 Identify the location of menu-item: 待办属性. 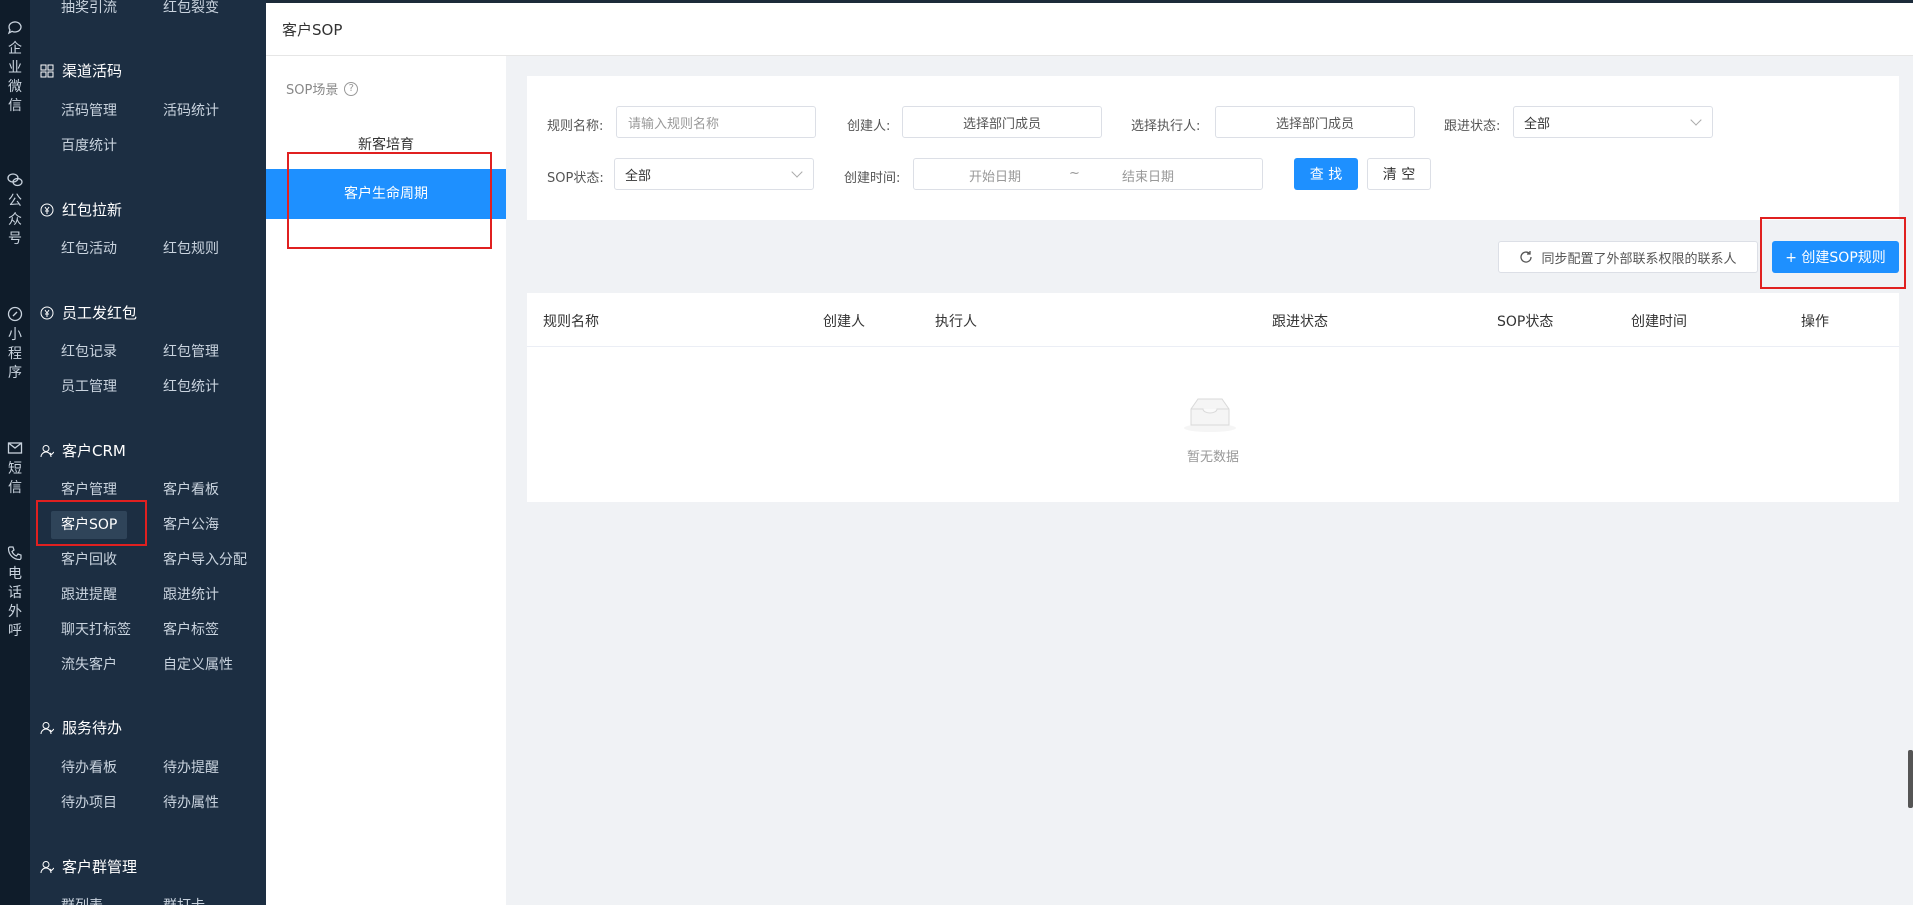
(191, 803).